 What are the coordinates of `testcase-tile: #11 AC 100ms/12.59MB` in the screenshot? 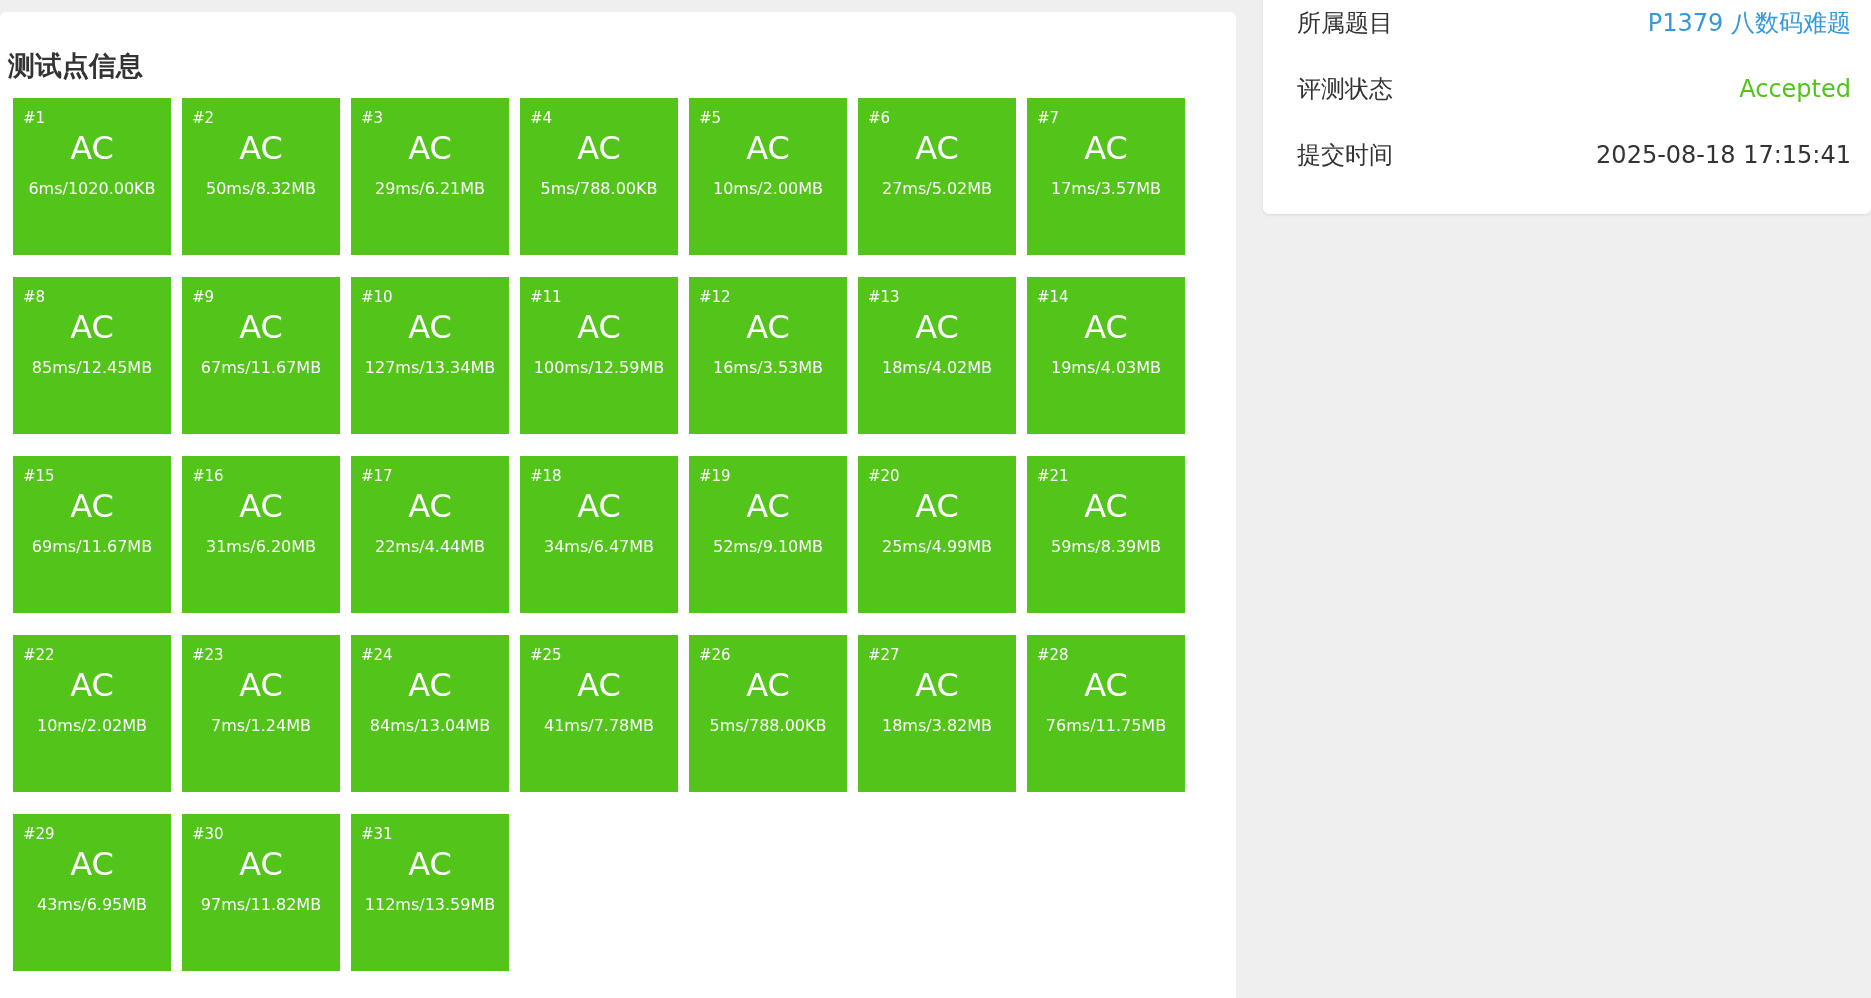 It's located at (599, 355).